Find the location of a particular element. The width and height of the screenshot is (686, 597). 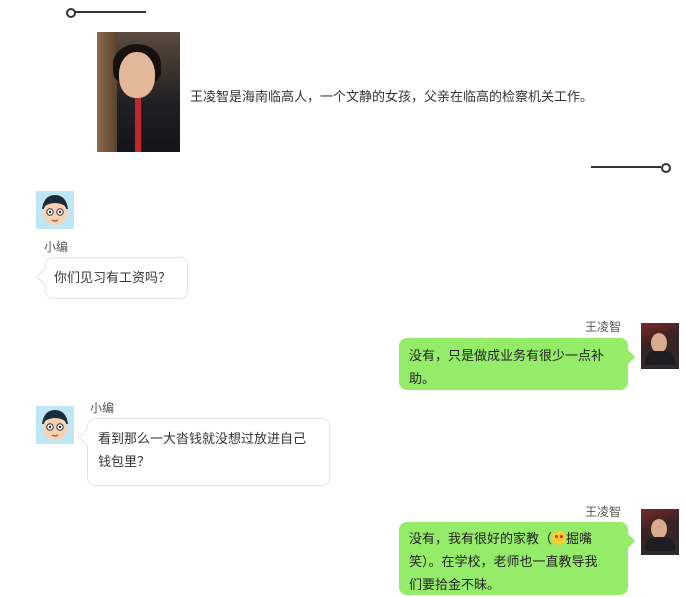

message-text-line: 钱包里？ is located at coordinates (124, 462).